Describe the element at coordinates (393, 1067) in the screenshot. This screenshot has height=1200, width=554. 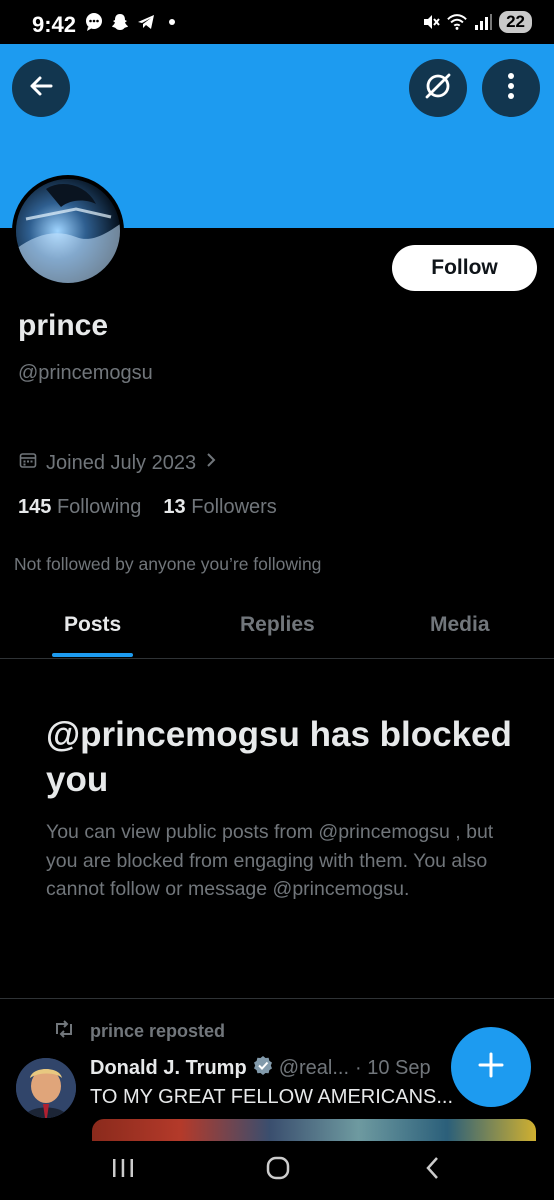
I see `post-date: · 10 Sep` at that location.